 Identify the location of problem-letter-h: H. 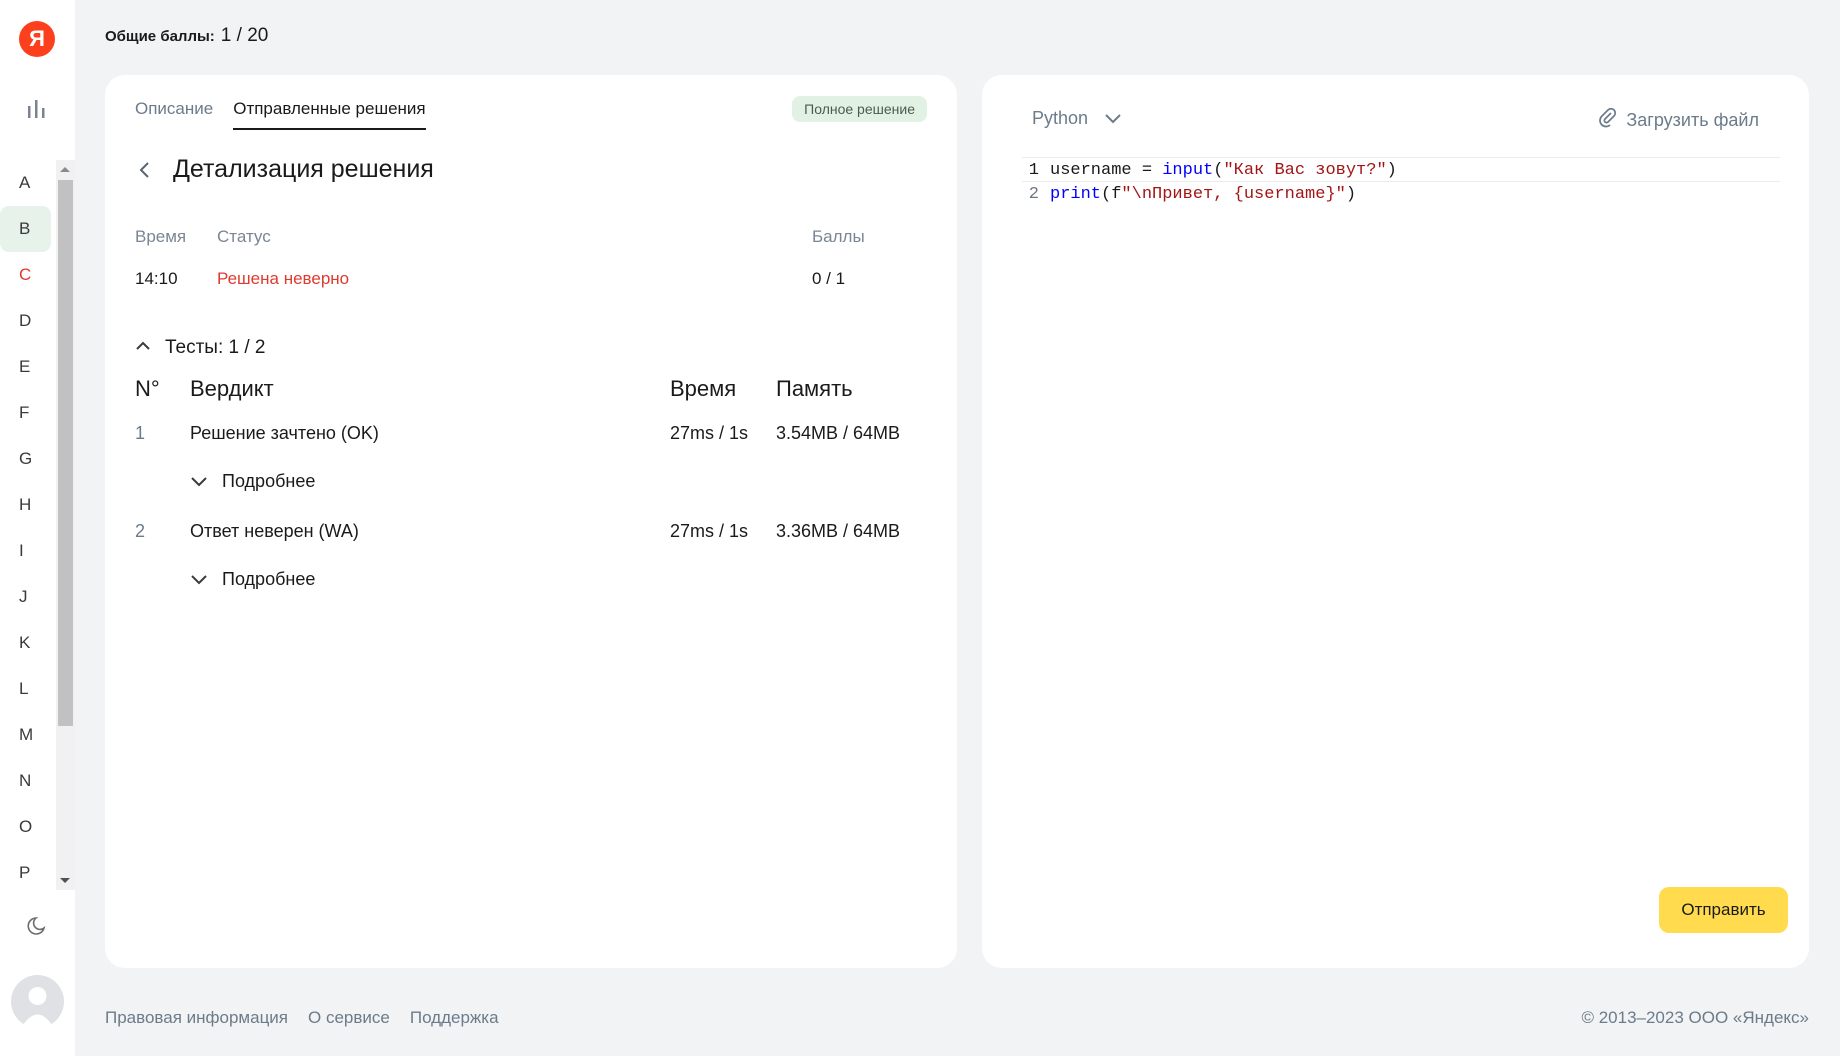
(25, 505).